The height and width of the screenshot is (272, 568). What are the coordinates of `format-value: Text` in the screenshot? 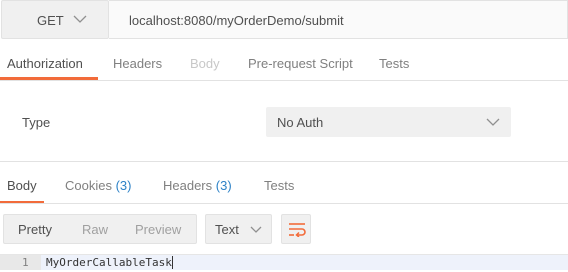 It's located at (227, 229).